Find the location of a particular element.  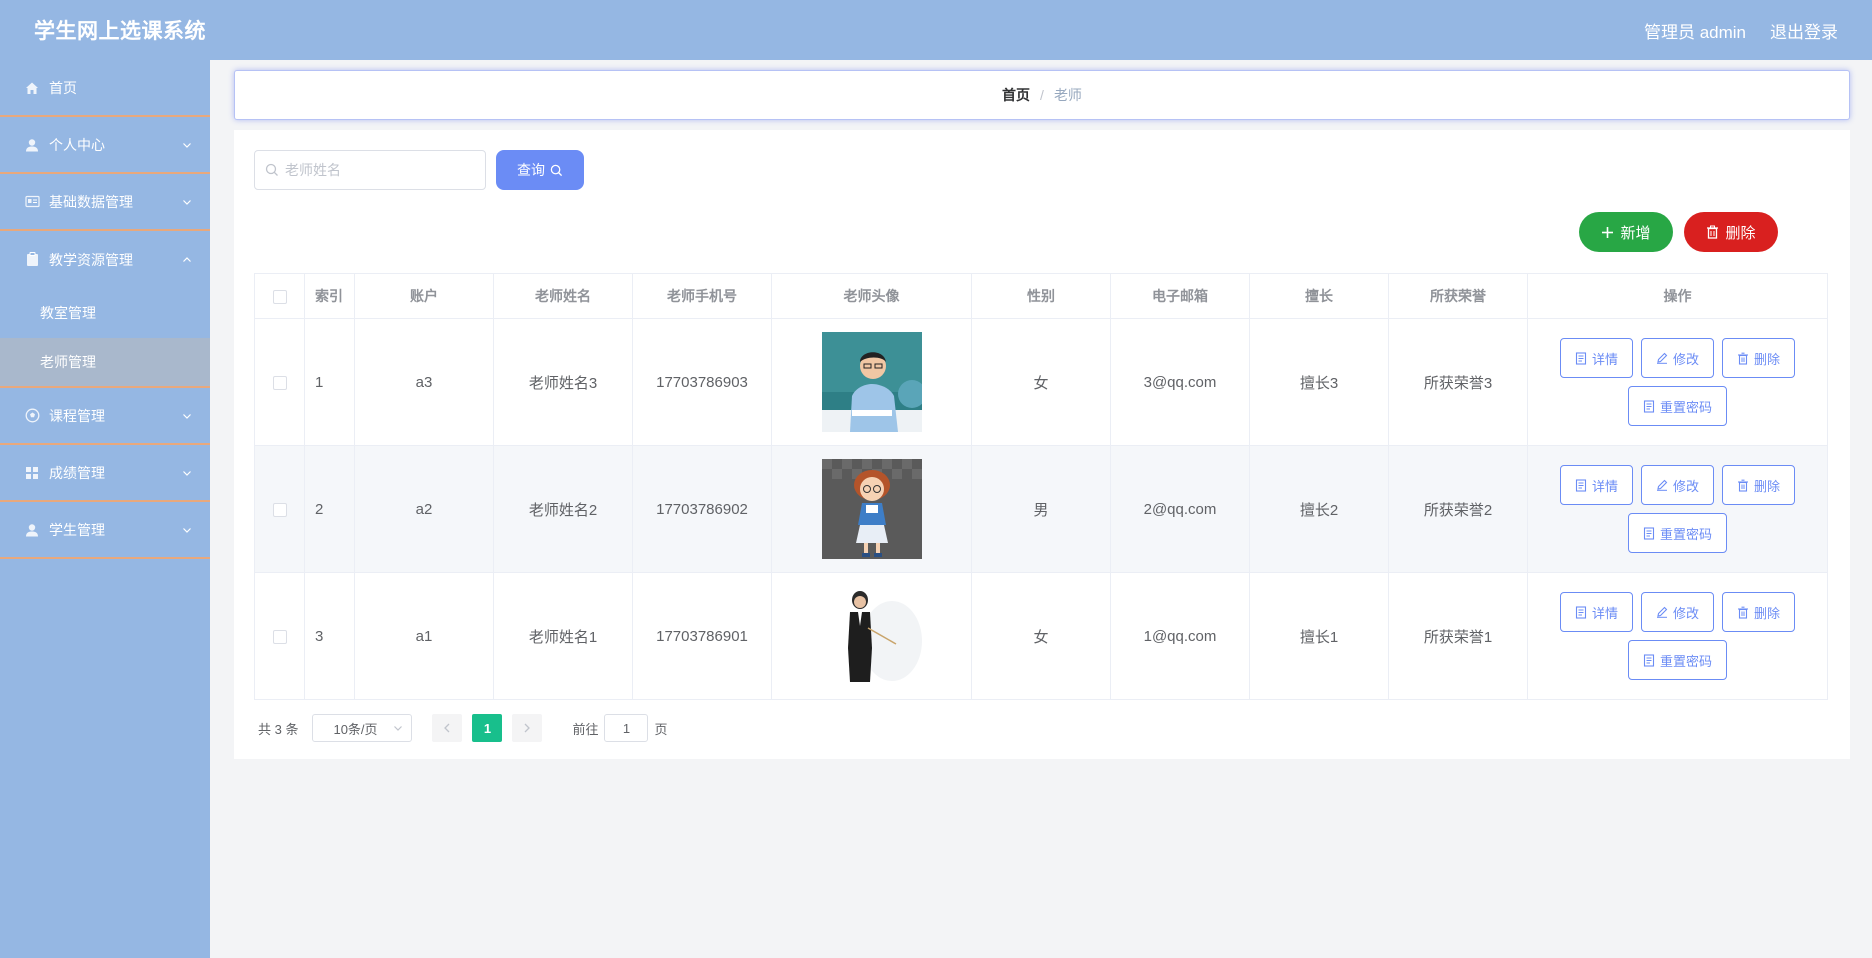

teacher-avatar-man-at-desk is located at coordinates (871, 382).